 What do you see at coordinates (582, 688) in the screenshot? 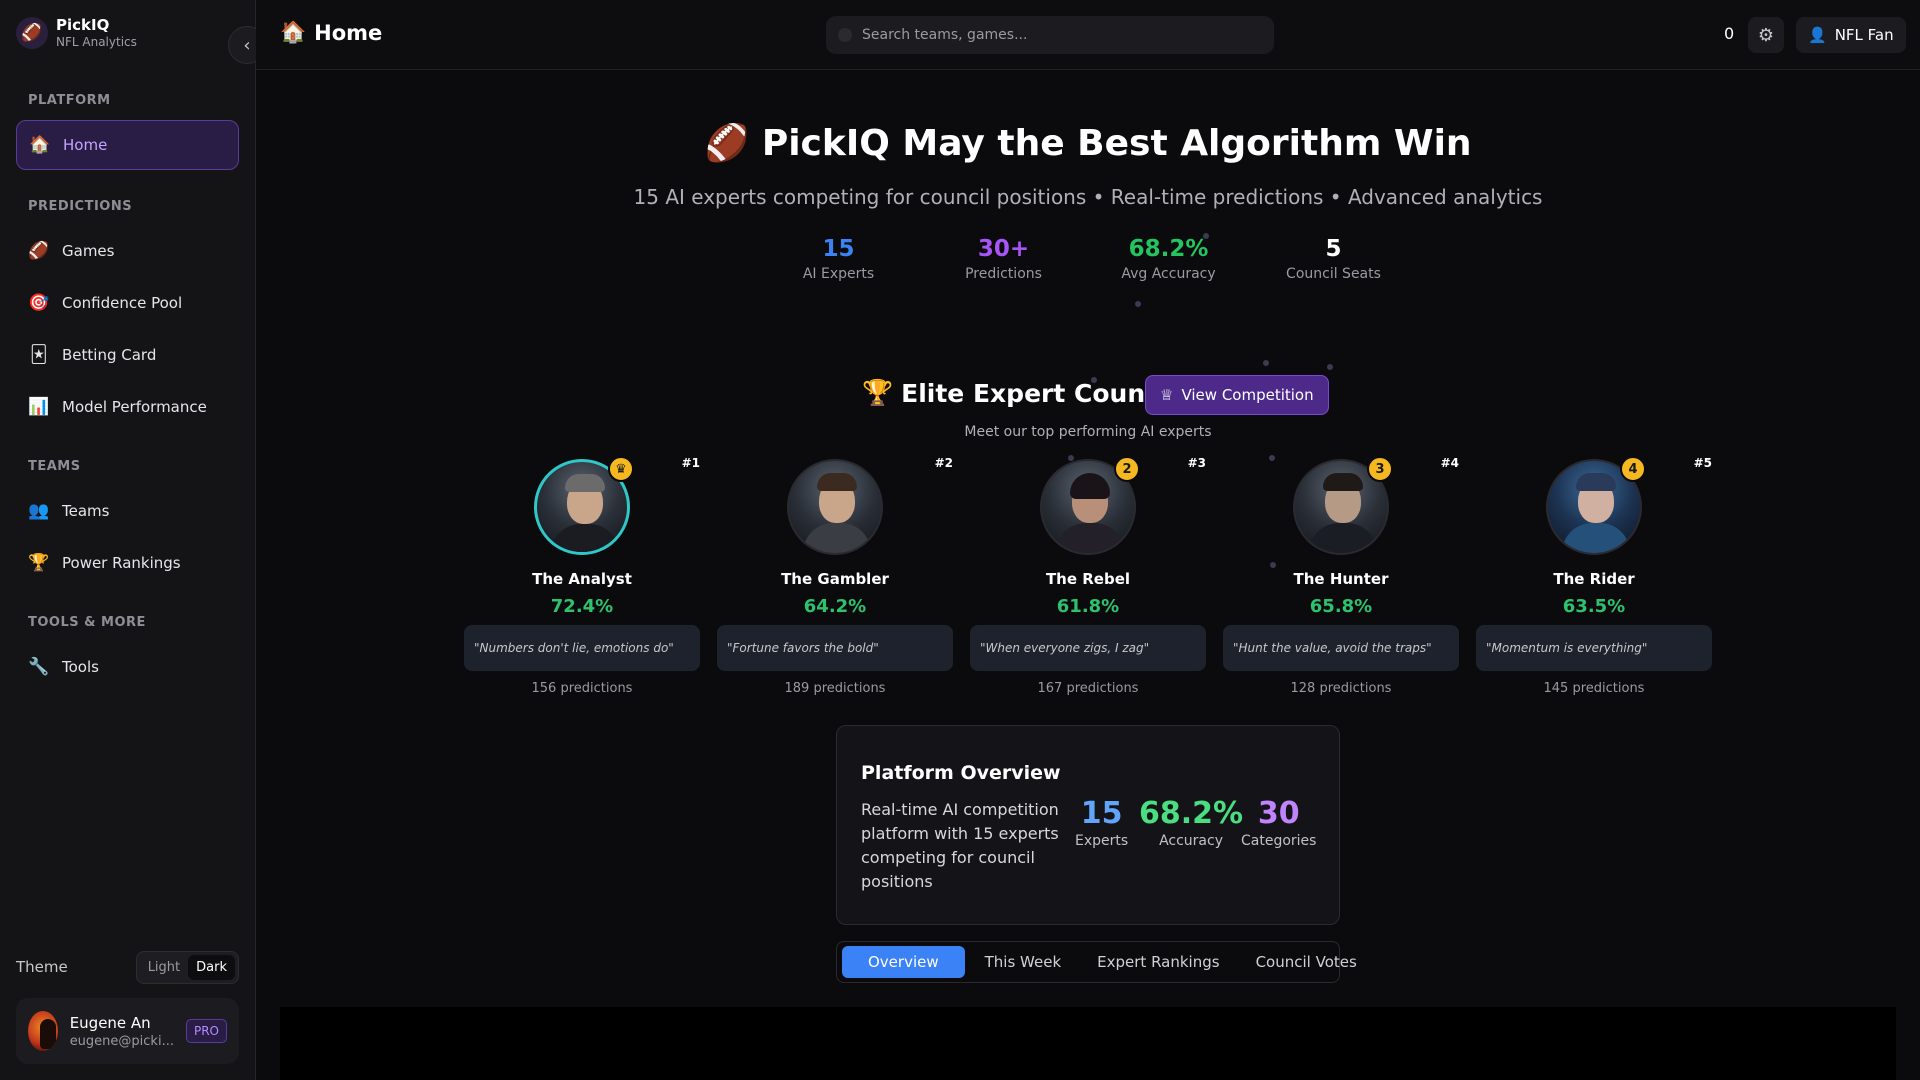
I see `expert-prediction-count: 156 predictions` at bounding box center [582, 688].